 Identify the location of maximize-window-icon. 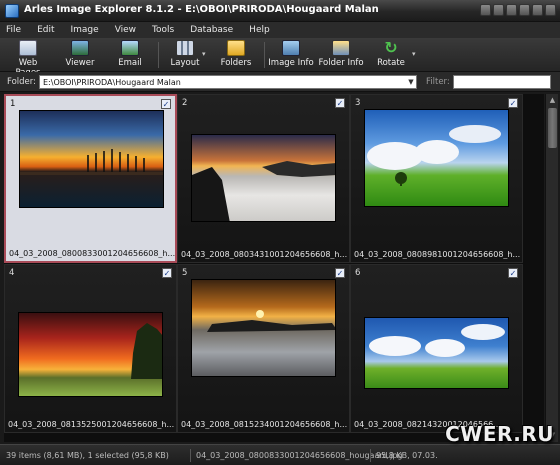
(537, 10).